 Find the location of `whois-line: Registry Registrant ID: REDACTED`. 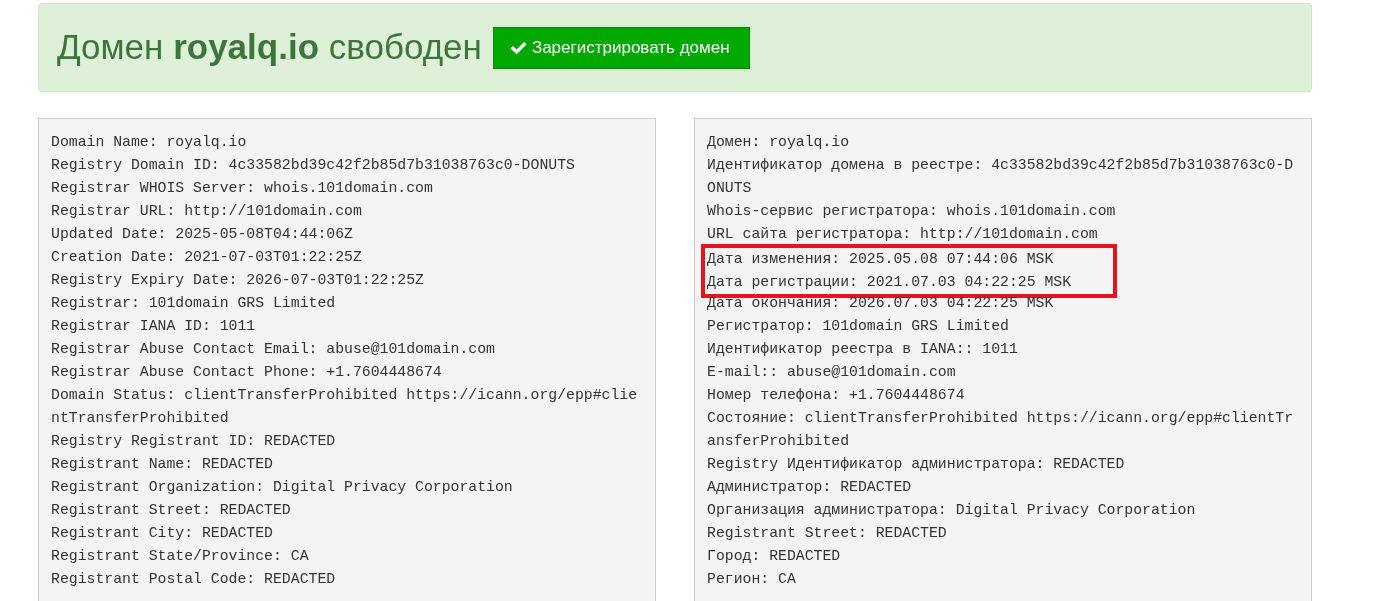

whois-line: Registry Registrant ID: REDACTED is located at coordinates (194, 441).